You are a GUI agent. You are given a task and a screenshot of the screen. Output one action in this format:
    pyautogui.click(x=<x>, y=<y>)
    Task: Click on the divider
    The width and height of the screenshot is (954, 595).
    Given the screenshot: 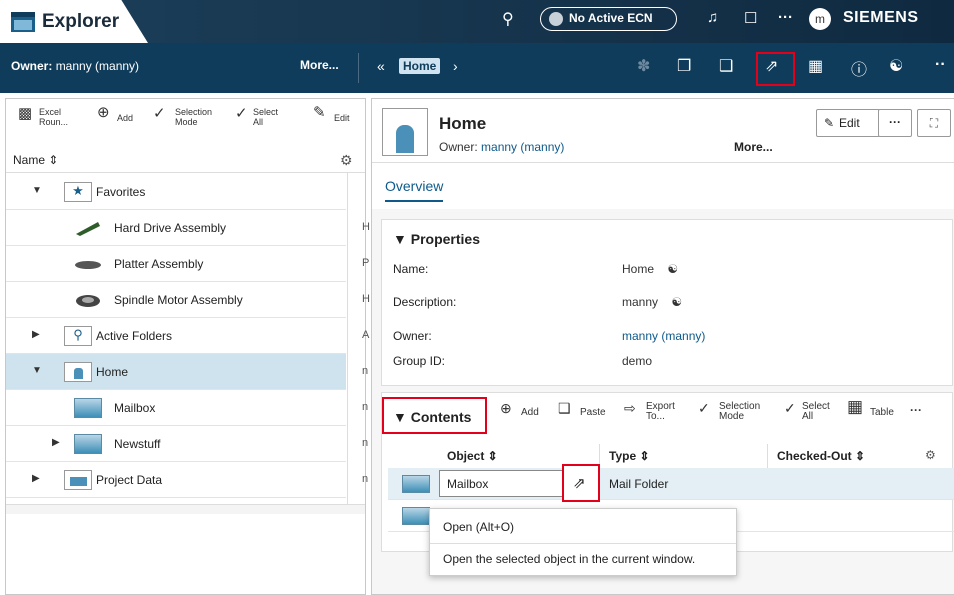 What is the action you would take?
    pyautogui.click(x=358, y=68)
    